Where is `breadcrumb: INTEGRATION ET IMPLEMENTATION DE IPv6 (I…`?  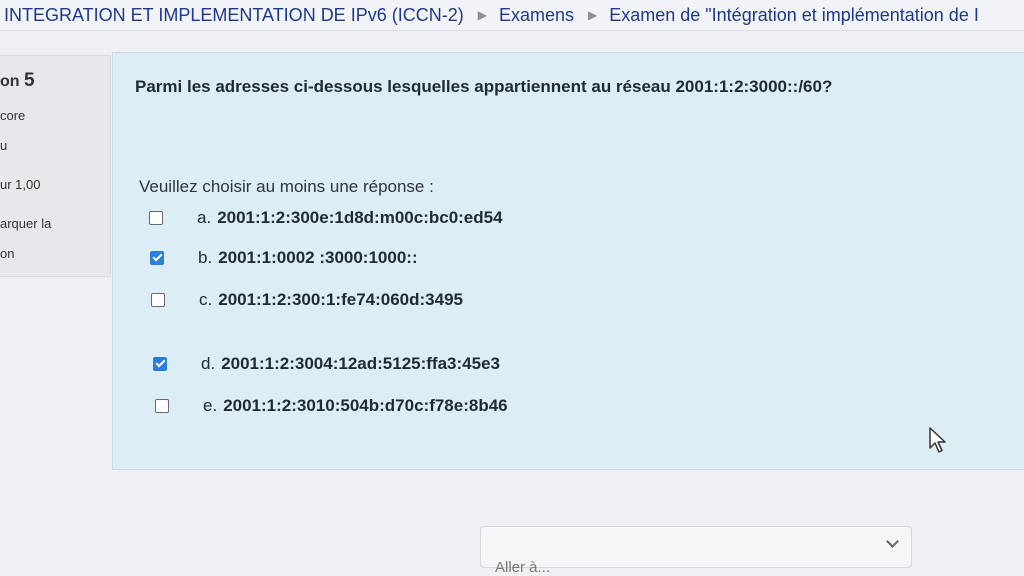
breadcrumb: INTEGRATION ET IMPLEMENTATION DE IPv6 (I… is located at coordinates (512, 15).